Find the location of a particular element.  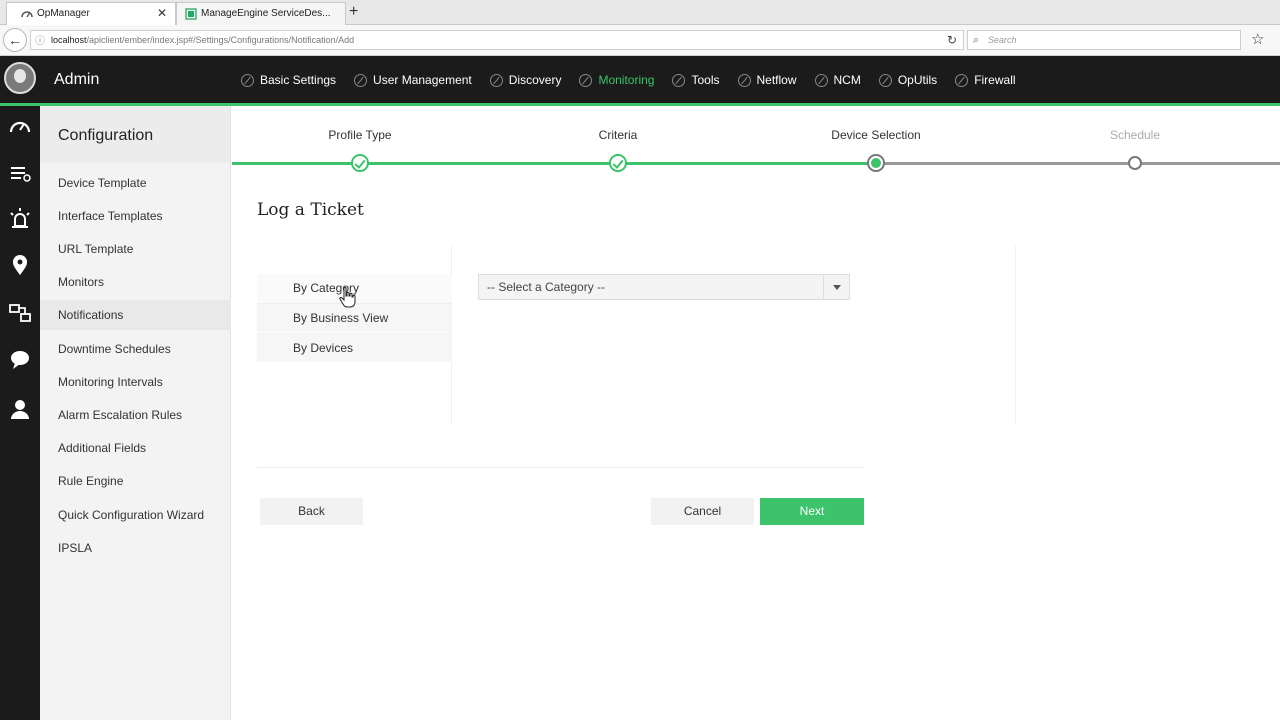

inventory-list-icon is located at coordinates (20, 173).